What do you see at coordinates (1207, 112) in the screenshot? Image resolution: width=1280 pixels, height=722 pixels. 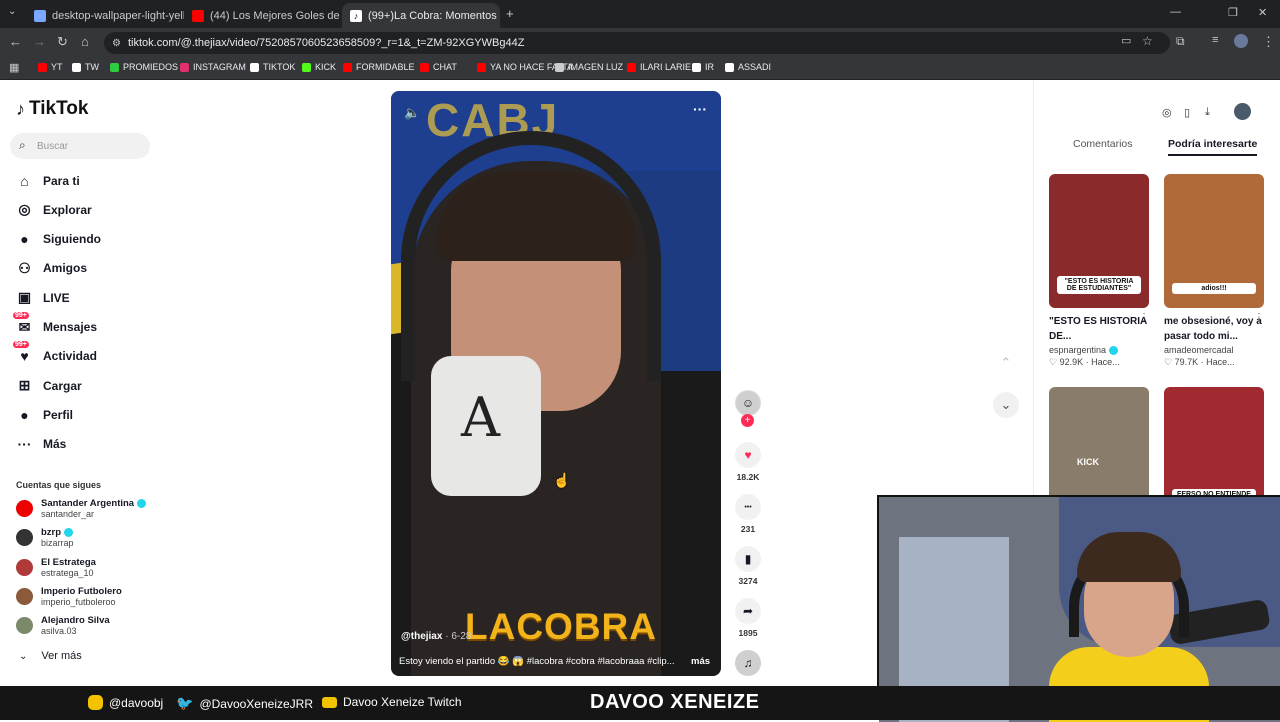 I see `download-icon: ⤓` at bounding box center [1207, 112].